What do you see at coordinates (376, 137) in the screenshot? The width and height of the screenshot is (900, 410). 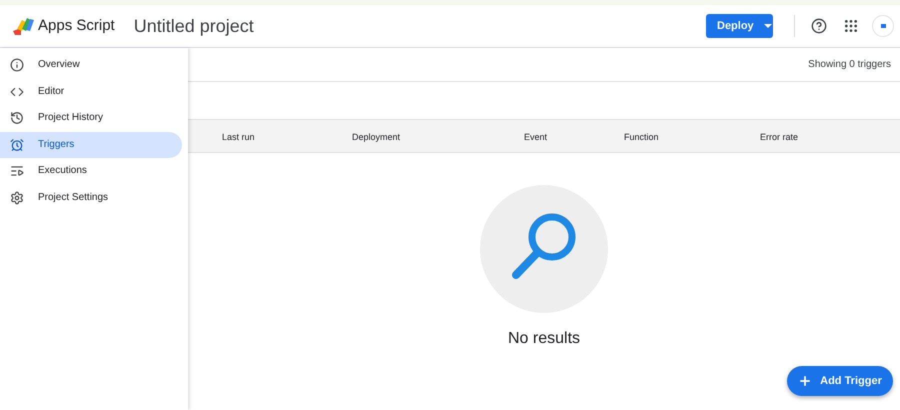 I see `column-header: Deployment` at bounding box center [376, 137].